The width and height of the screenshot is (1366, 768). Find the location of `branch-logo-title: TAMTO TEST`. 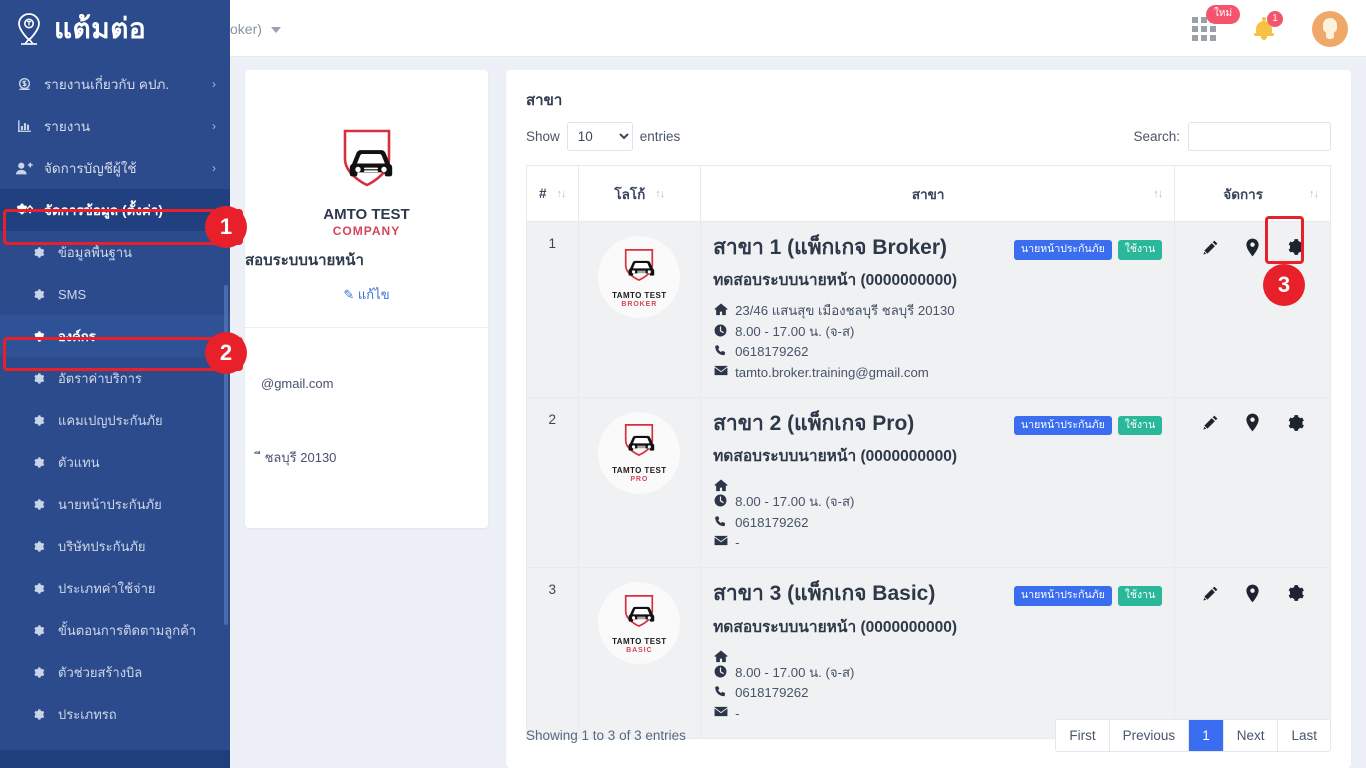

branch-logo-title: TAMTO TEST is located at coordinates (639, 471).